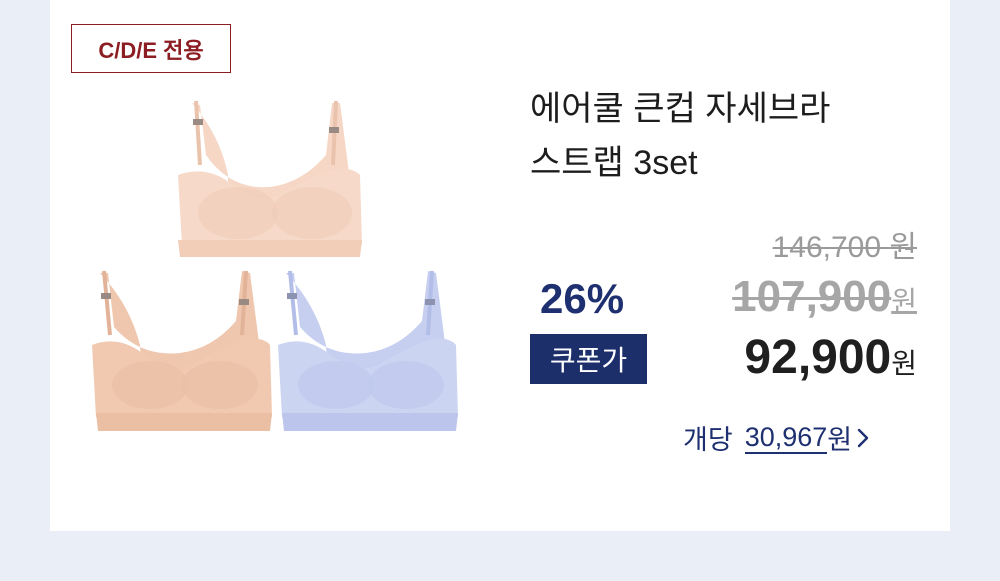 The image size is (1000, 581). I want to click on original-price: 146,700 원, so click(845, 244).